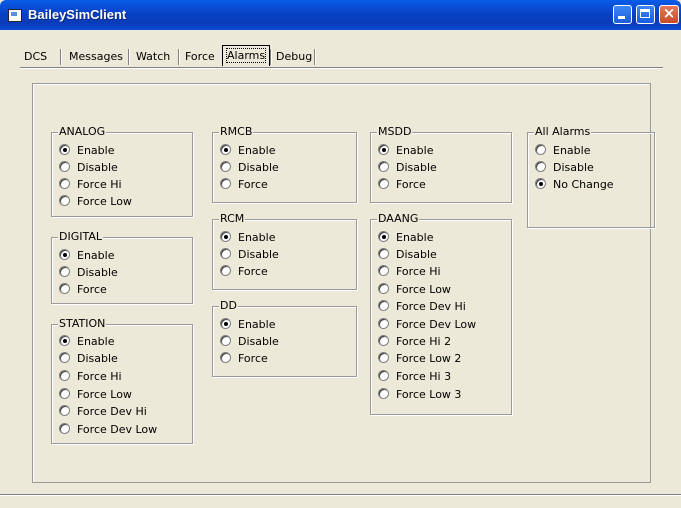  I want to click on daang-option-force-hi-2: Force Hi 2, so click(414, 341).